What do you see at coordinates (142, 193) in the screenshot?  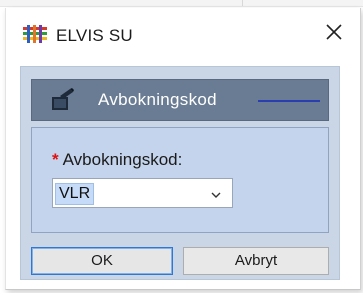 I see `avbokningskod-select: VLR` at bounding box center [142, 193].